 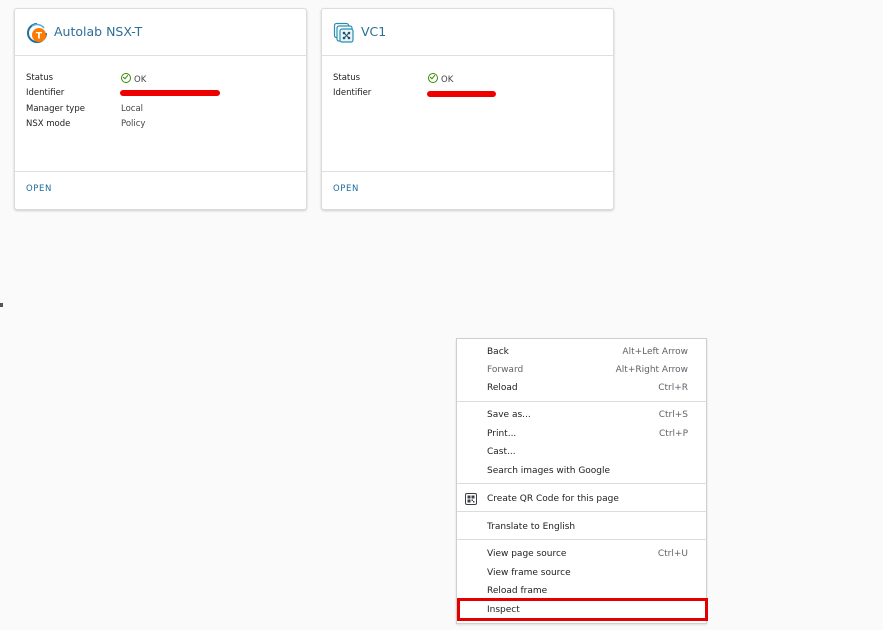 I want to click on card-body: Status OK Identifier, so click(x=467, y=114).